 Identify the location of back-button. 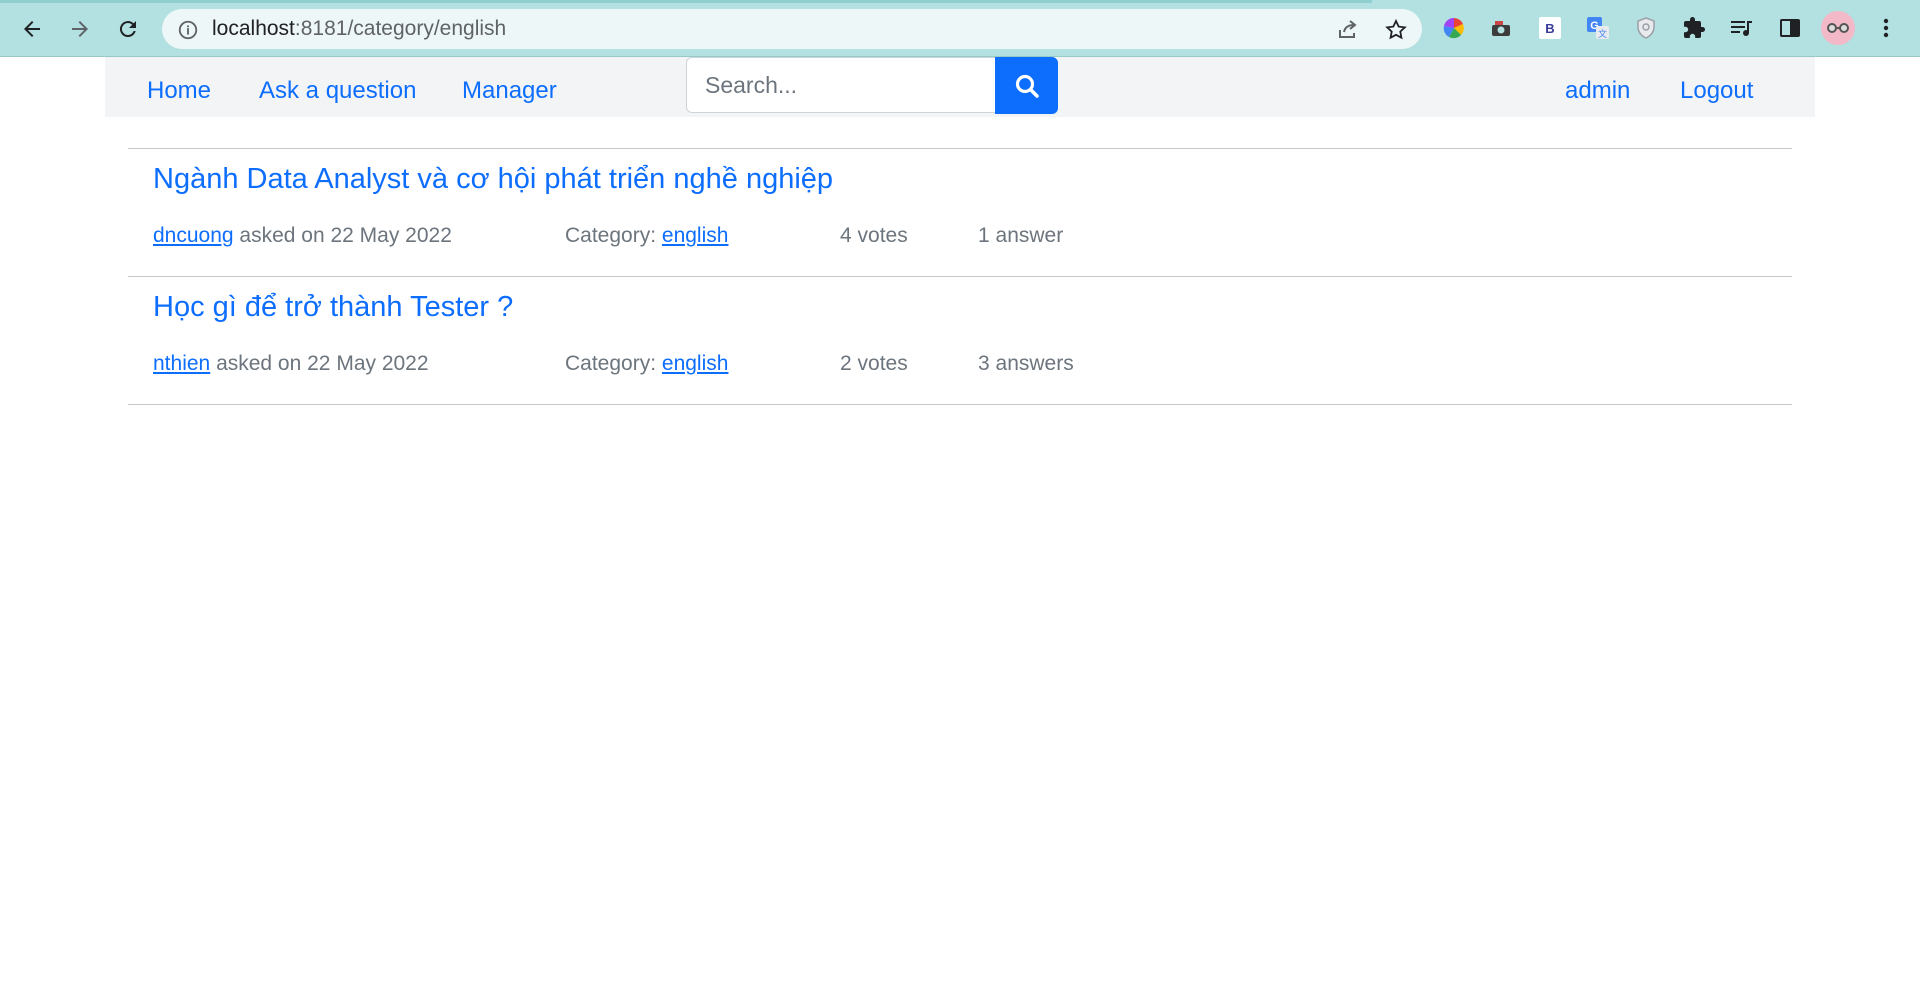
(32, 29).